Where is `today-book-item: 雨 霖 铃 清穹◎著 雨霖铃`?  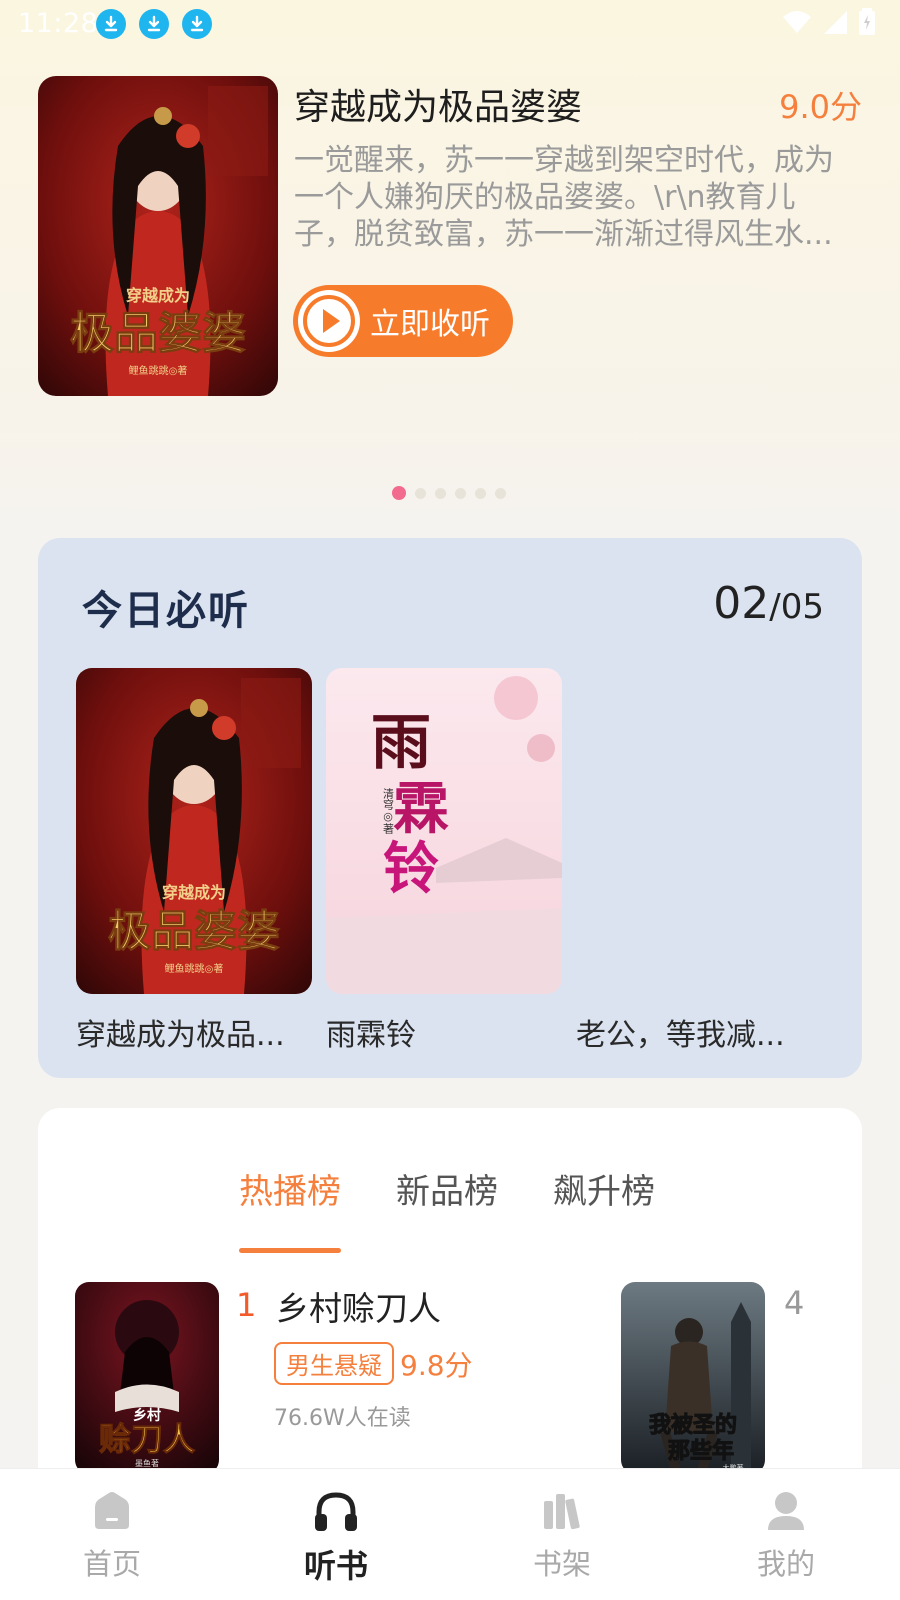 today-book-item: 雨 霖 铃 清穹◎著 雨霖铃 is located at coordinates (444, 861).